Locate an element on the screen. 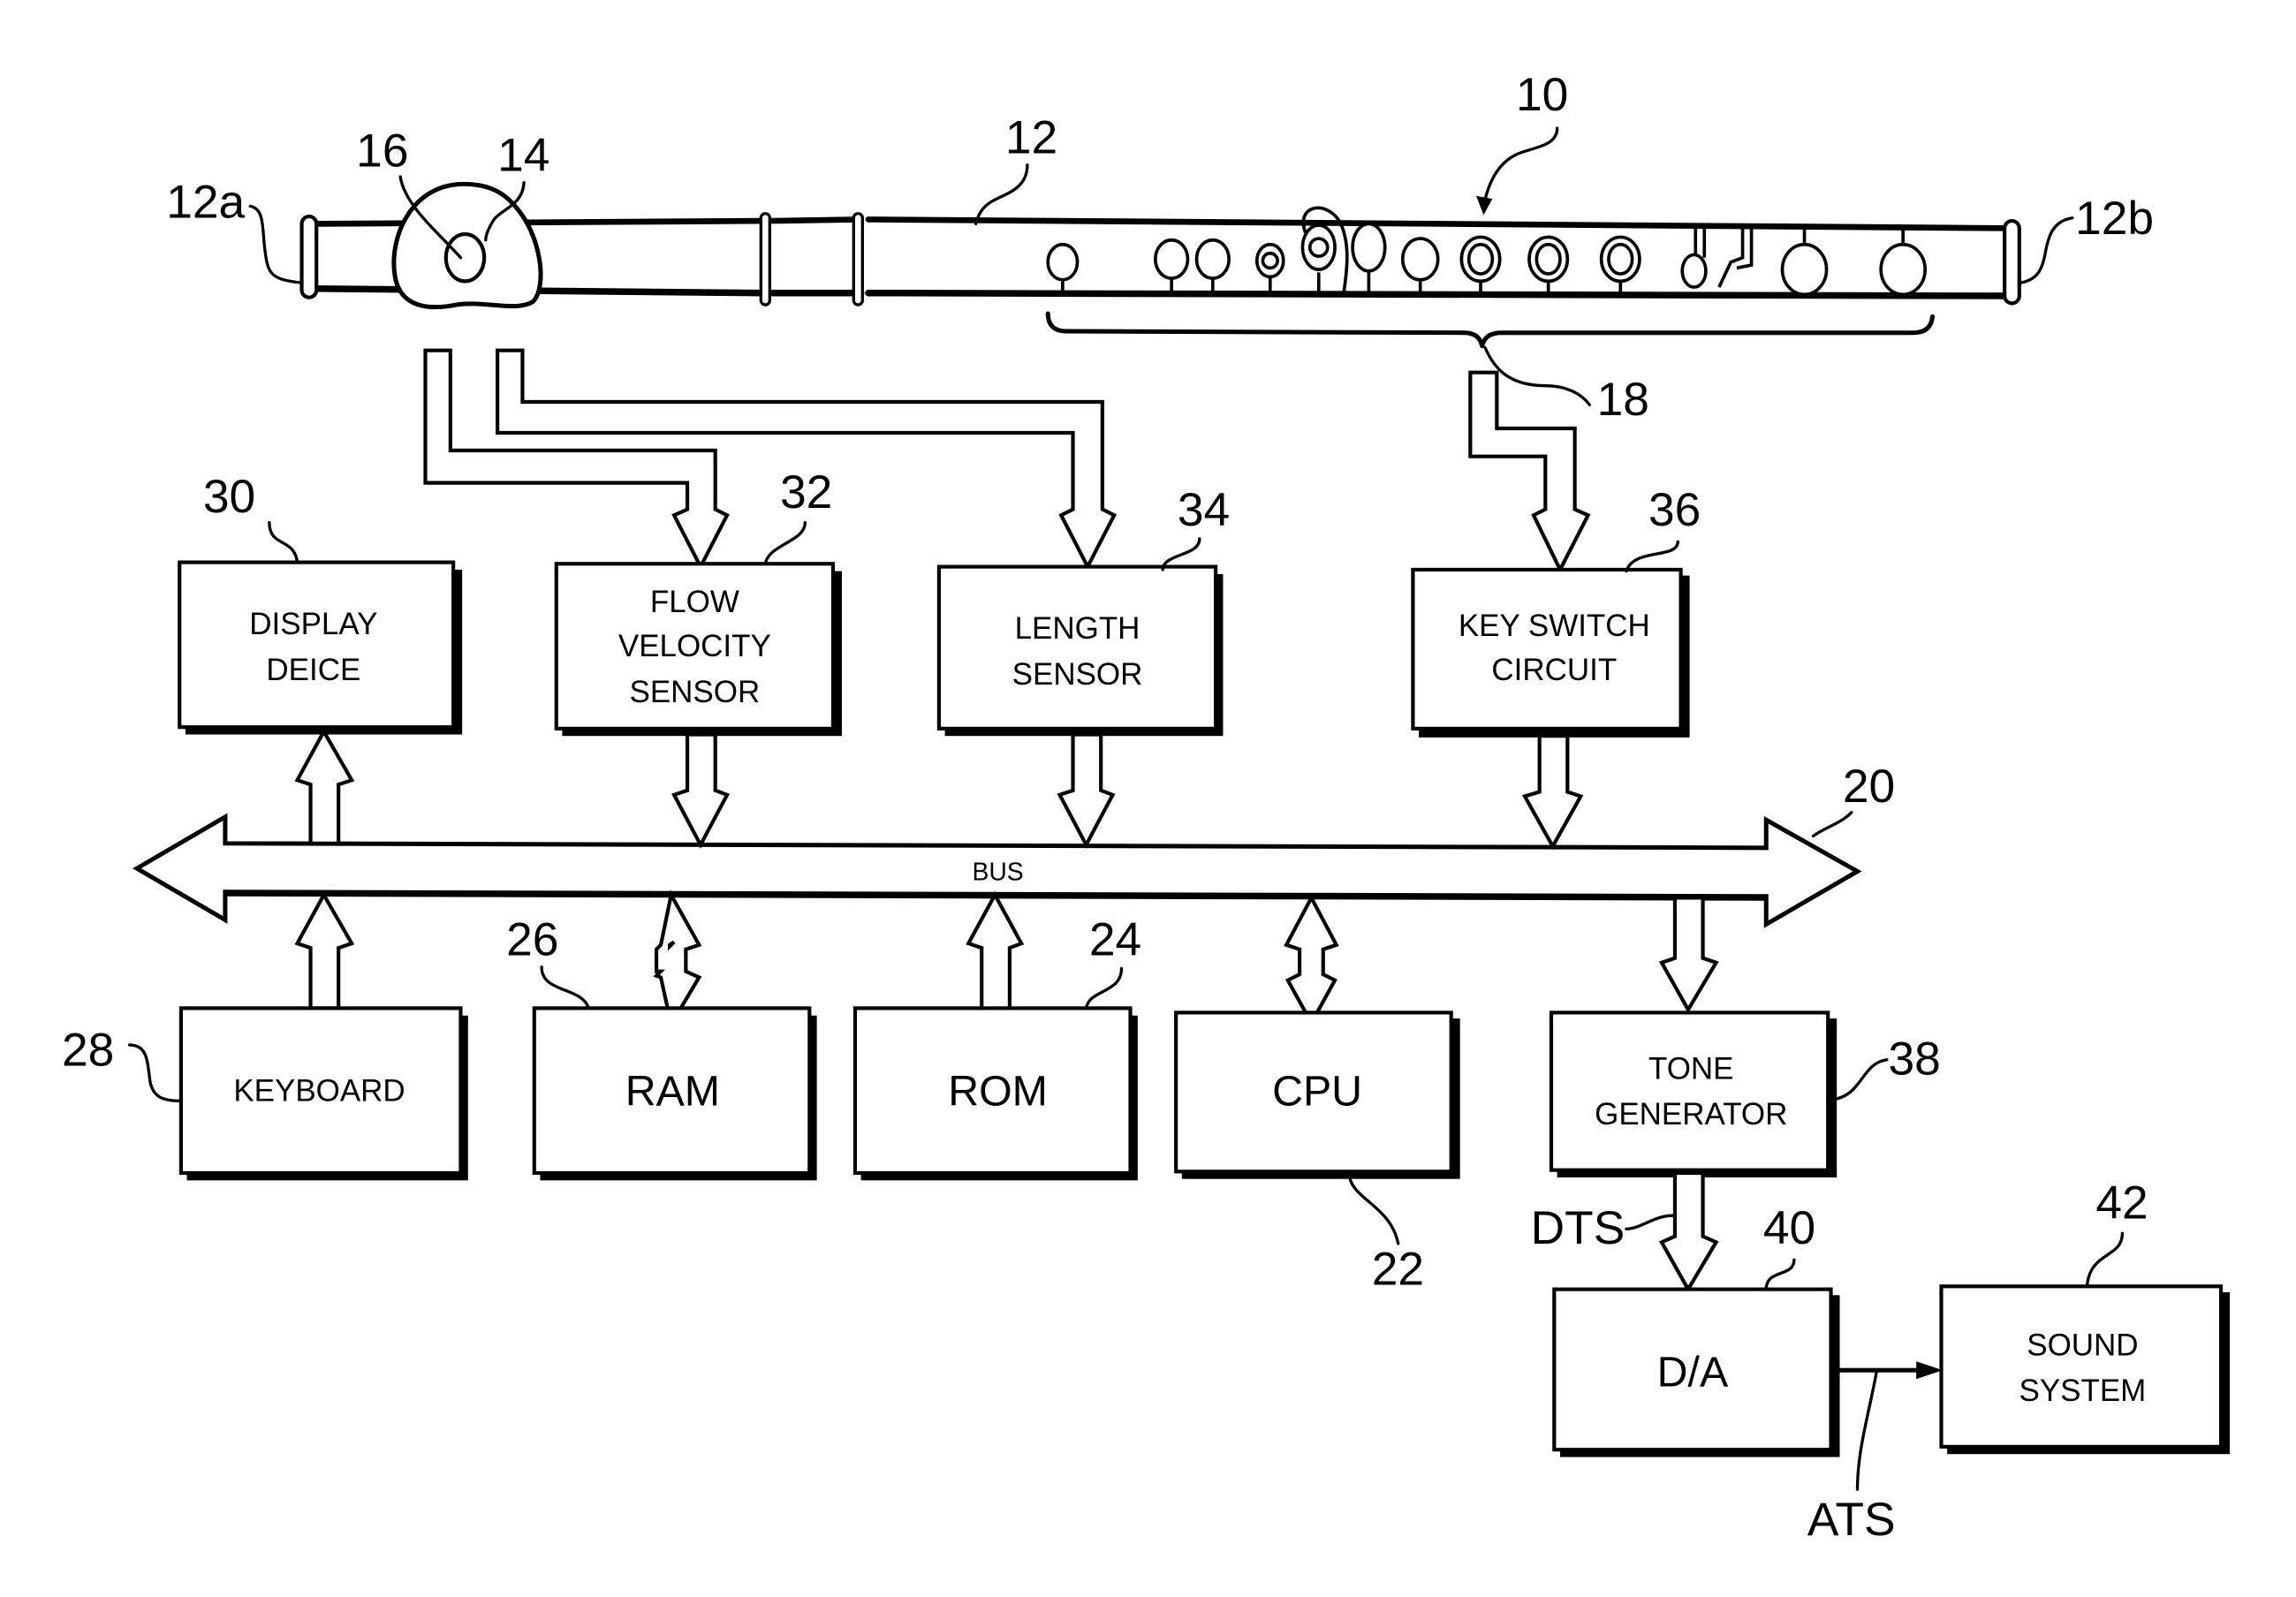 This screenshot has width=2296, height=1597. cpu-label: CPU is located at coordinates (1317, 1091).